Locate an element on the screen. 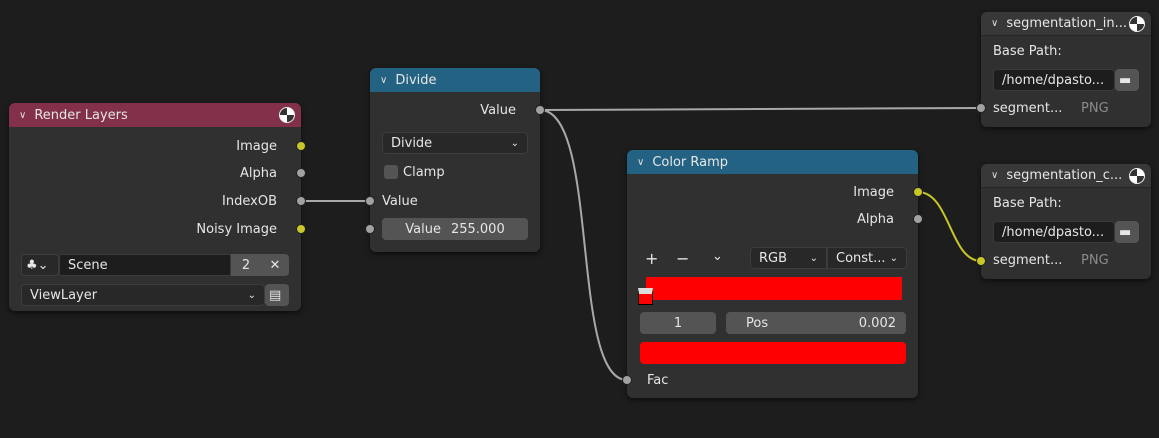 This screenshot has width=1159, height=438. clamp-label: Clamp is located at coordinates (424, 172).